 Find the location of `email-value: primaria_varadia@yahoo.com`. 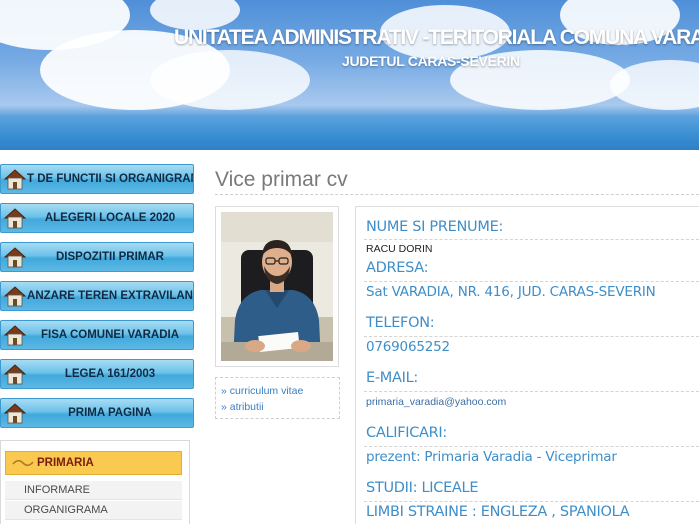

email-value: primaria_varadia@yahoo.com is located at coordinates (436, 402).